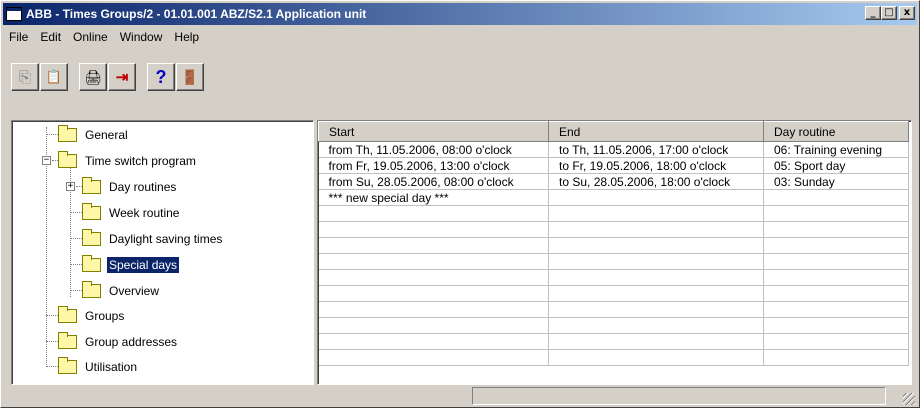 The image size is (920, 408). Describe the element at coordinates (656, 149) in the screenshot. I see `table-cell: to Th, 11.05.2006, 17:00 o'clock` at that location.